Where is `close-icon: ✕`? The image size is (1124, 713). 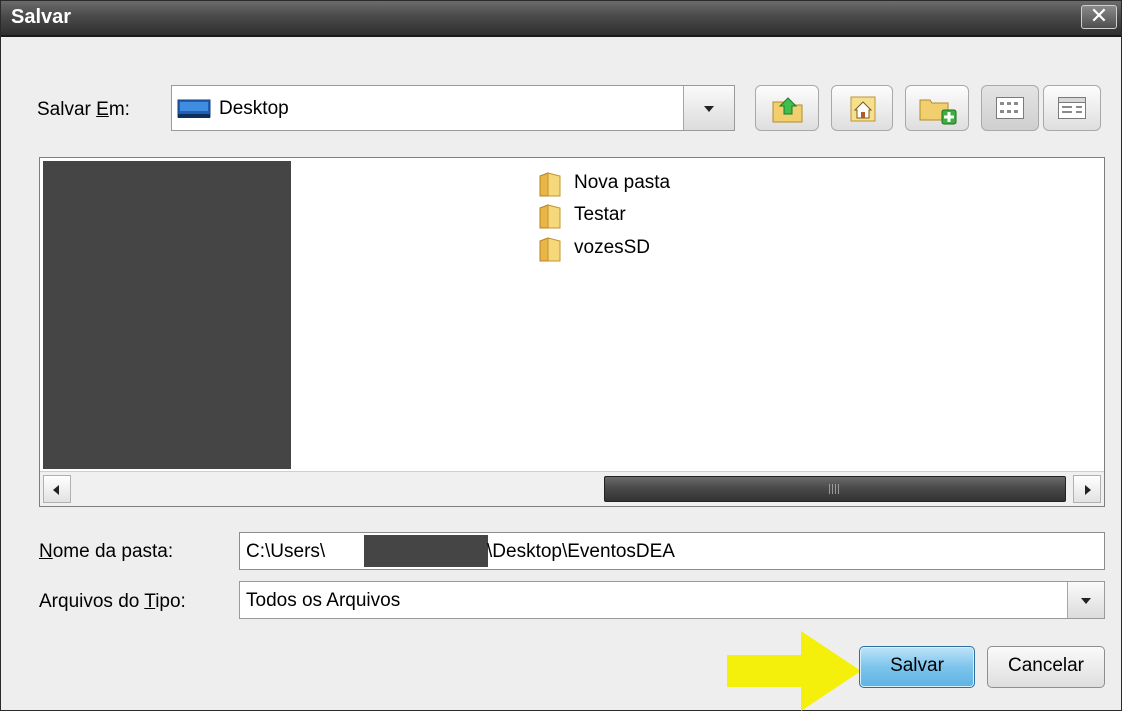
close-icon: ✕ is located at coordinates (1099, 15).